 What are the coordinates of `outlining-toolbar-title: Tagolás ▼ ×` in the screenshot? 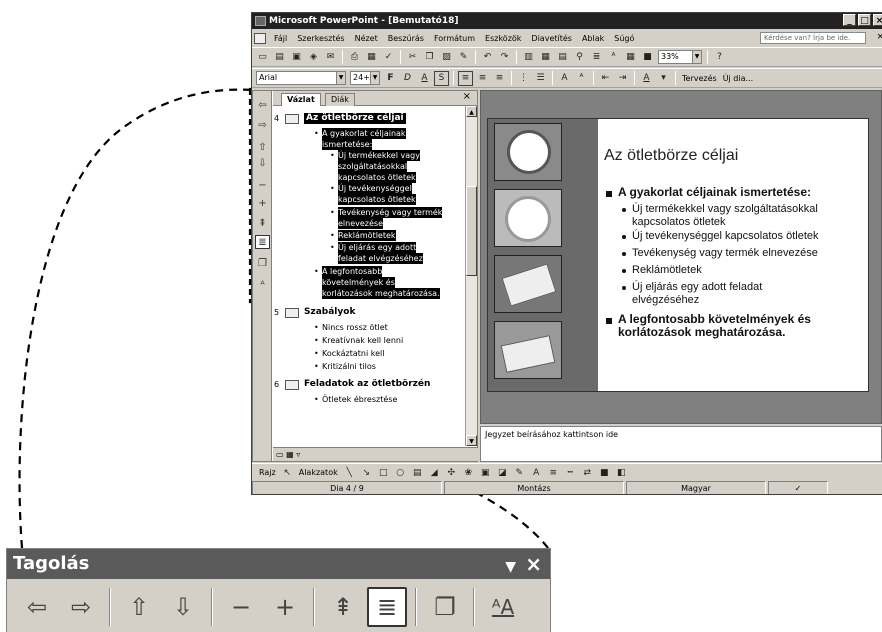 It's located at (278, 564).